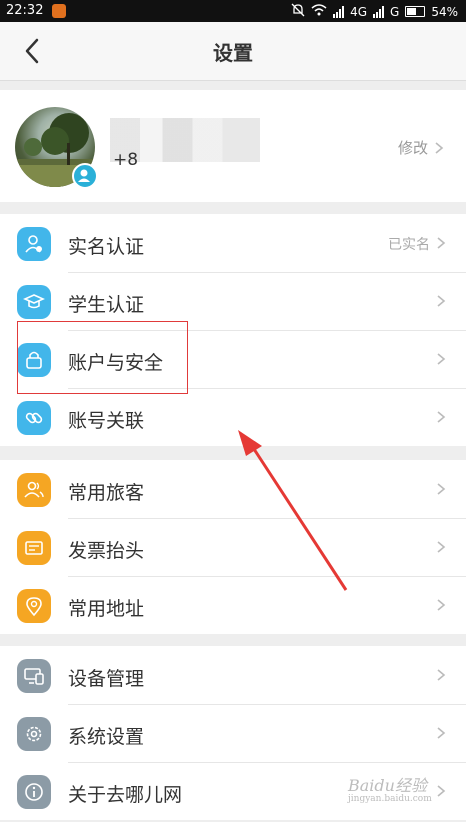 Image resolution: width=466 pixels, height=822 pixels. Describe the element at coordinates (387, 785) in the screenshot. I see `watermark-main: Baidu经验` at that location.